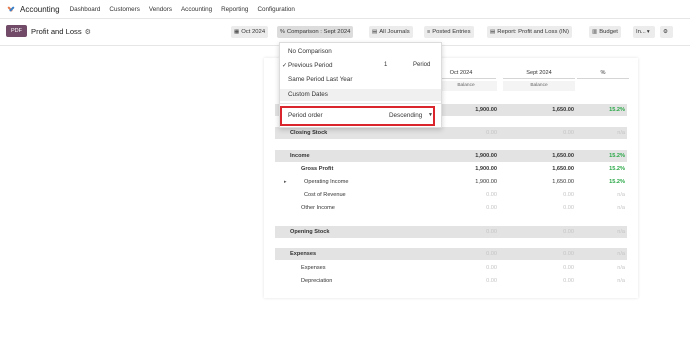  I want to click on journals-filter-button: ▤ All Journals, so click(391, 32).